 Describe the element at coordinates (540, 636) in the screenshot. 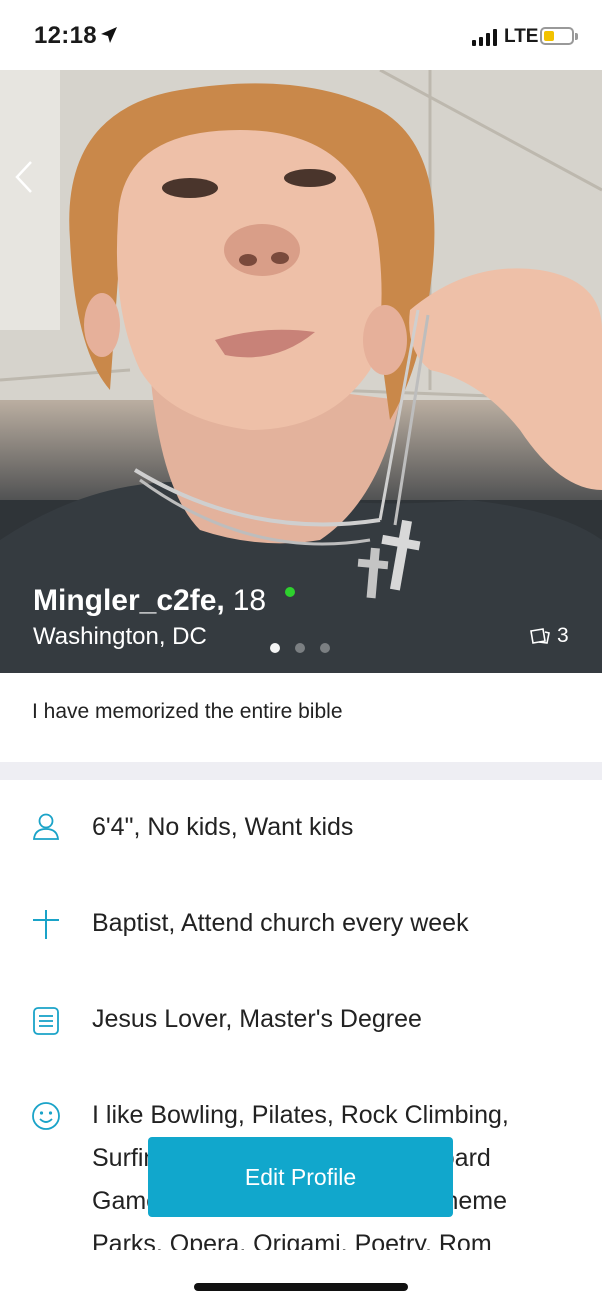

I see `photos-icon` at that location.